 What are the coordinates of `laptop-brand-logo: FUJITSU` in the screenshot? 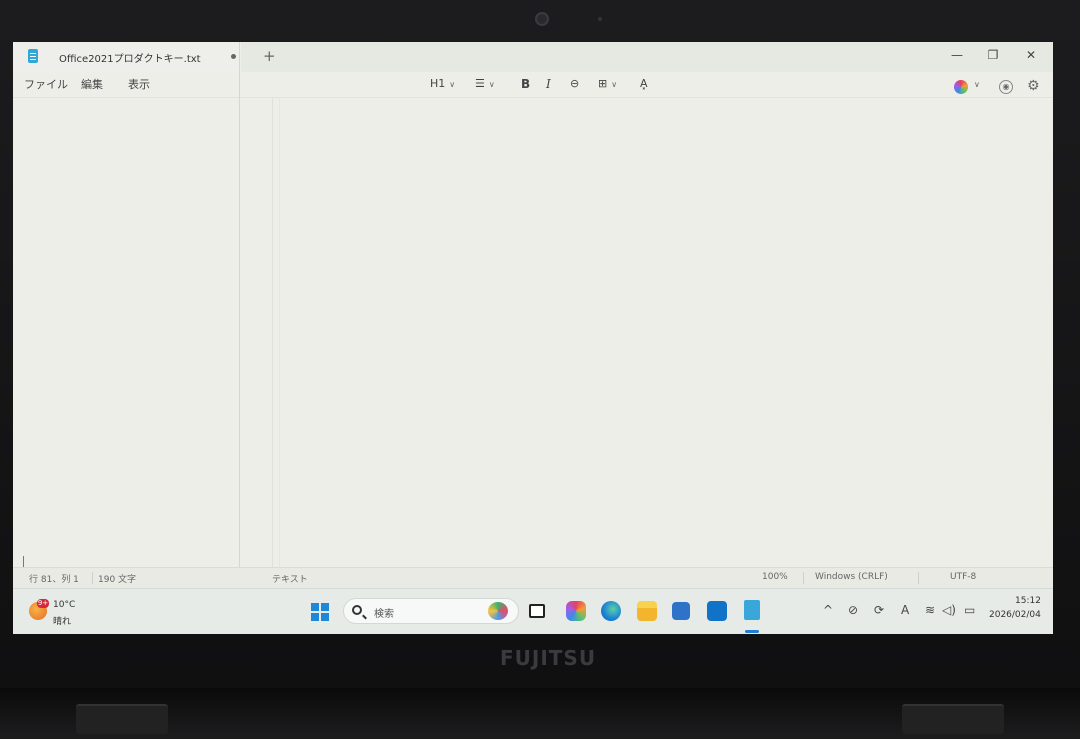 It's located at (548, 658).